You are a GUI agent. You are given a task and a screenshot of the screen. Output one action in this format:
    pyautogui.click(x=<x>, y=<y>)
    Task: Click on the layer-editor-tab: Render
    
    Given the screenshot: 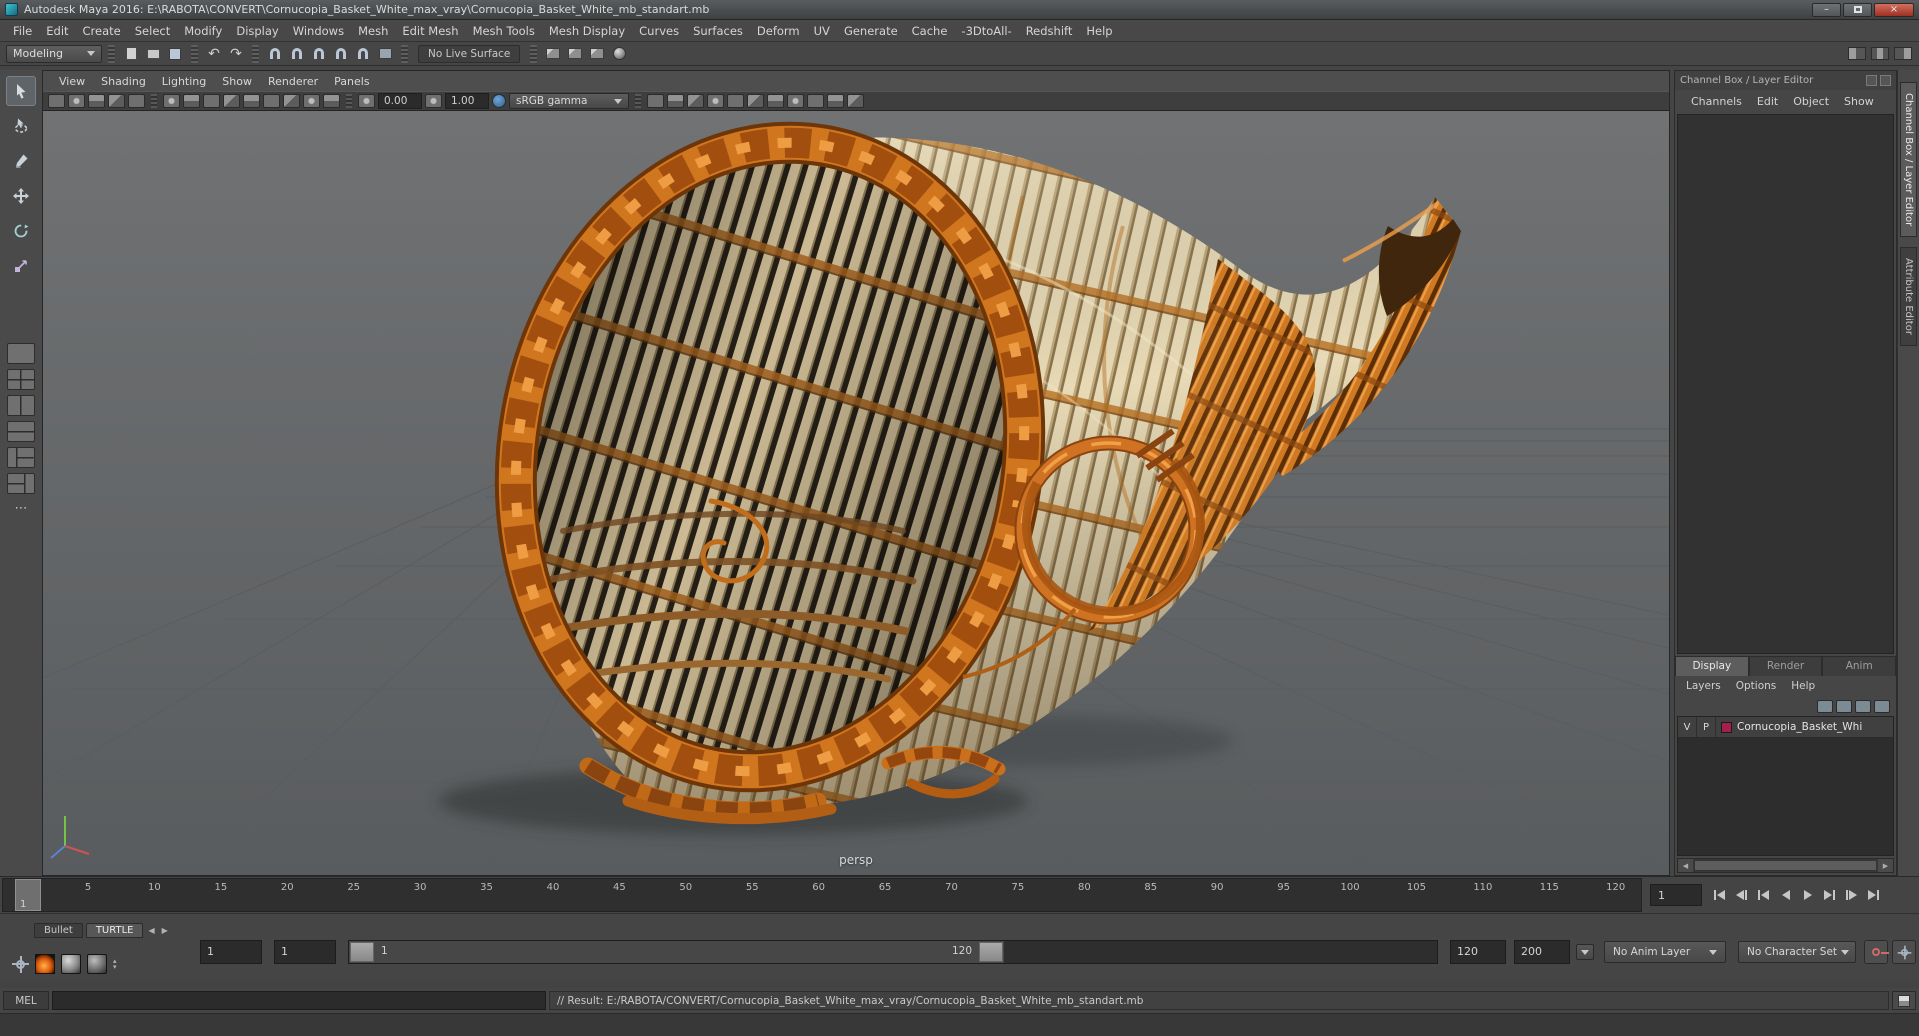 What is the action you would take?
    pyautogui.click(x=1785, y=666)
    